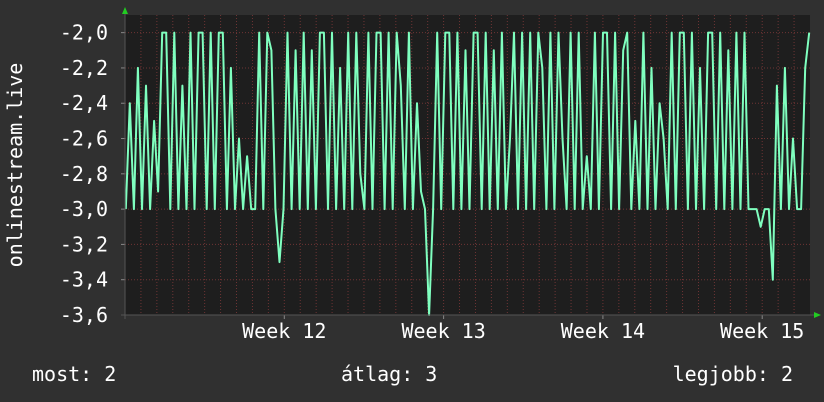  Describe the element at coordinates (84, 33) in the screenshot. I see `y-tick-label: -2,0` at that location.